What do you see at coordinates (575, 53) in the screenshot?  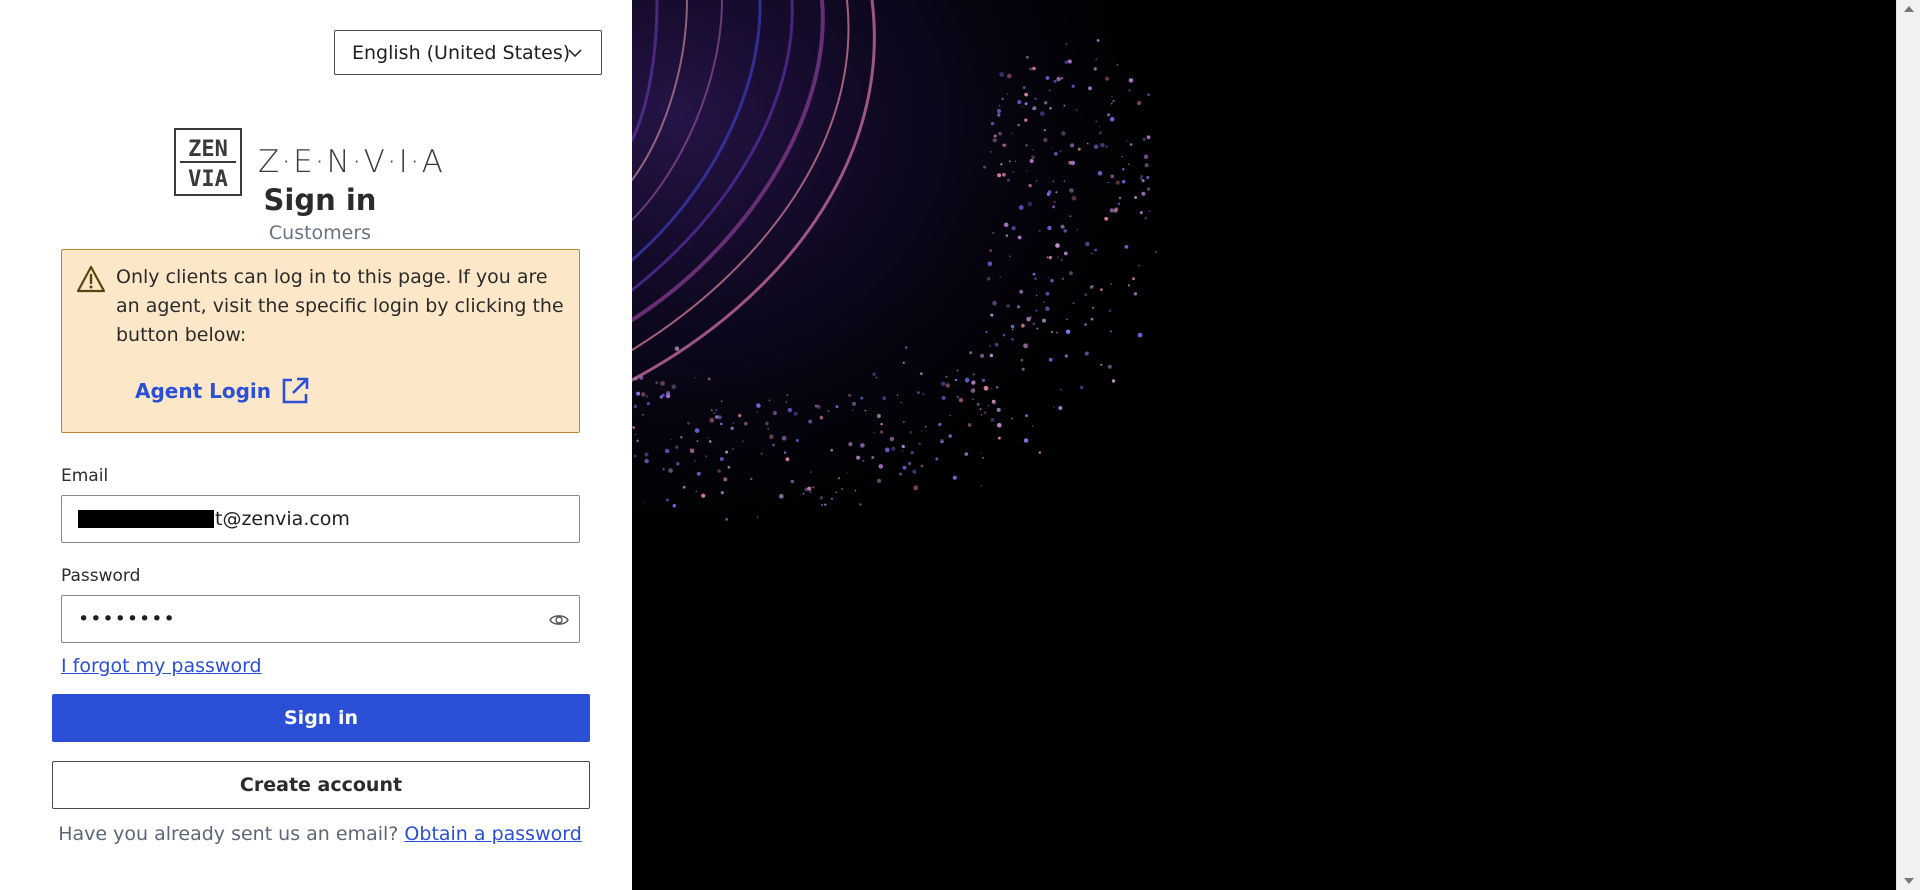 I see `chevron-down-icon` at bounding box center [575, 53].